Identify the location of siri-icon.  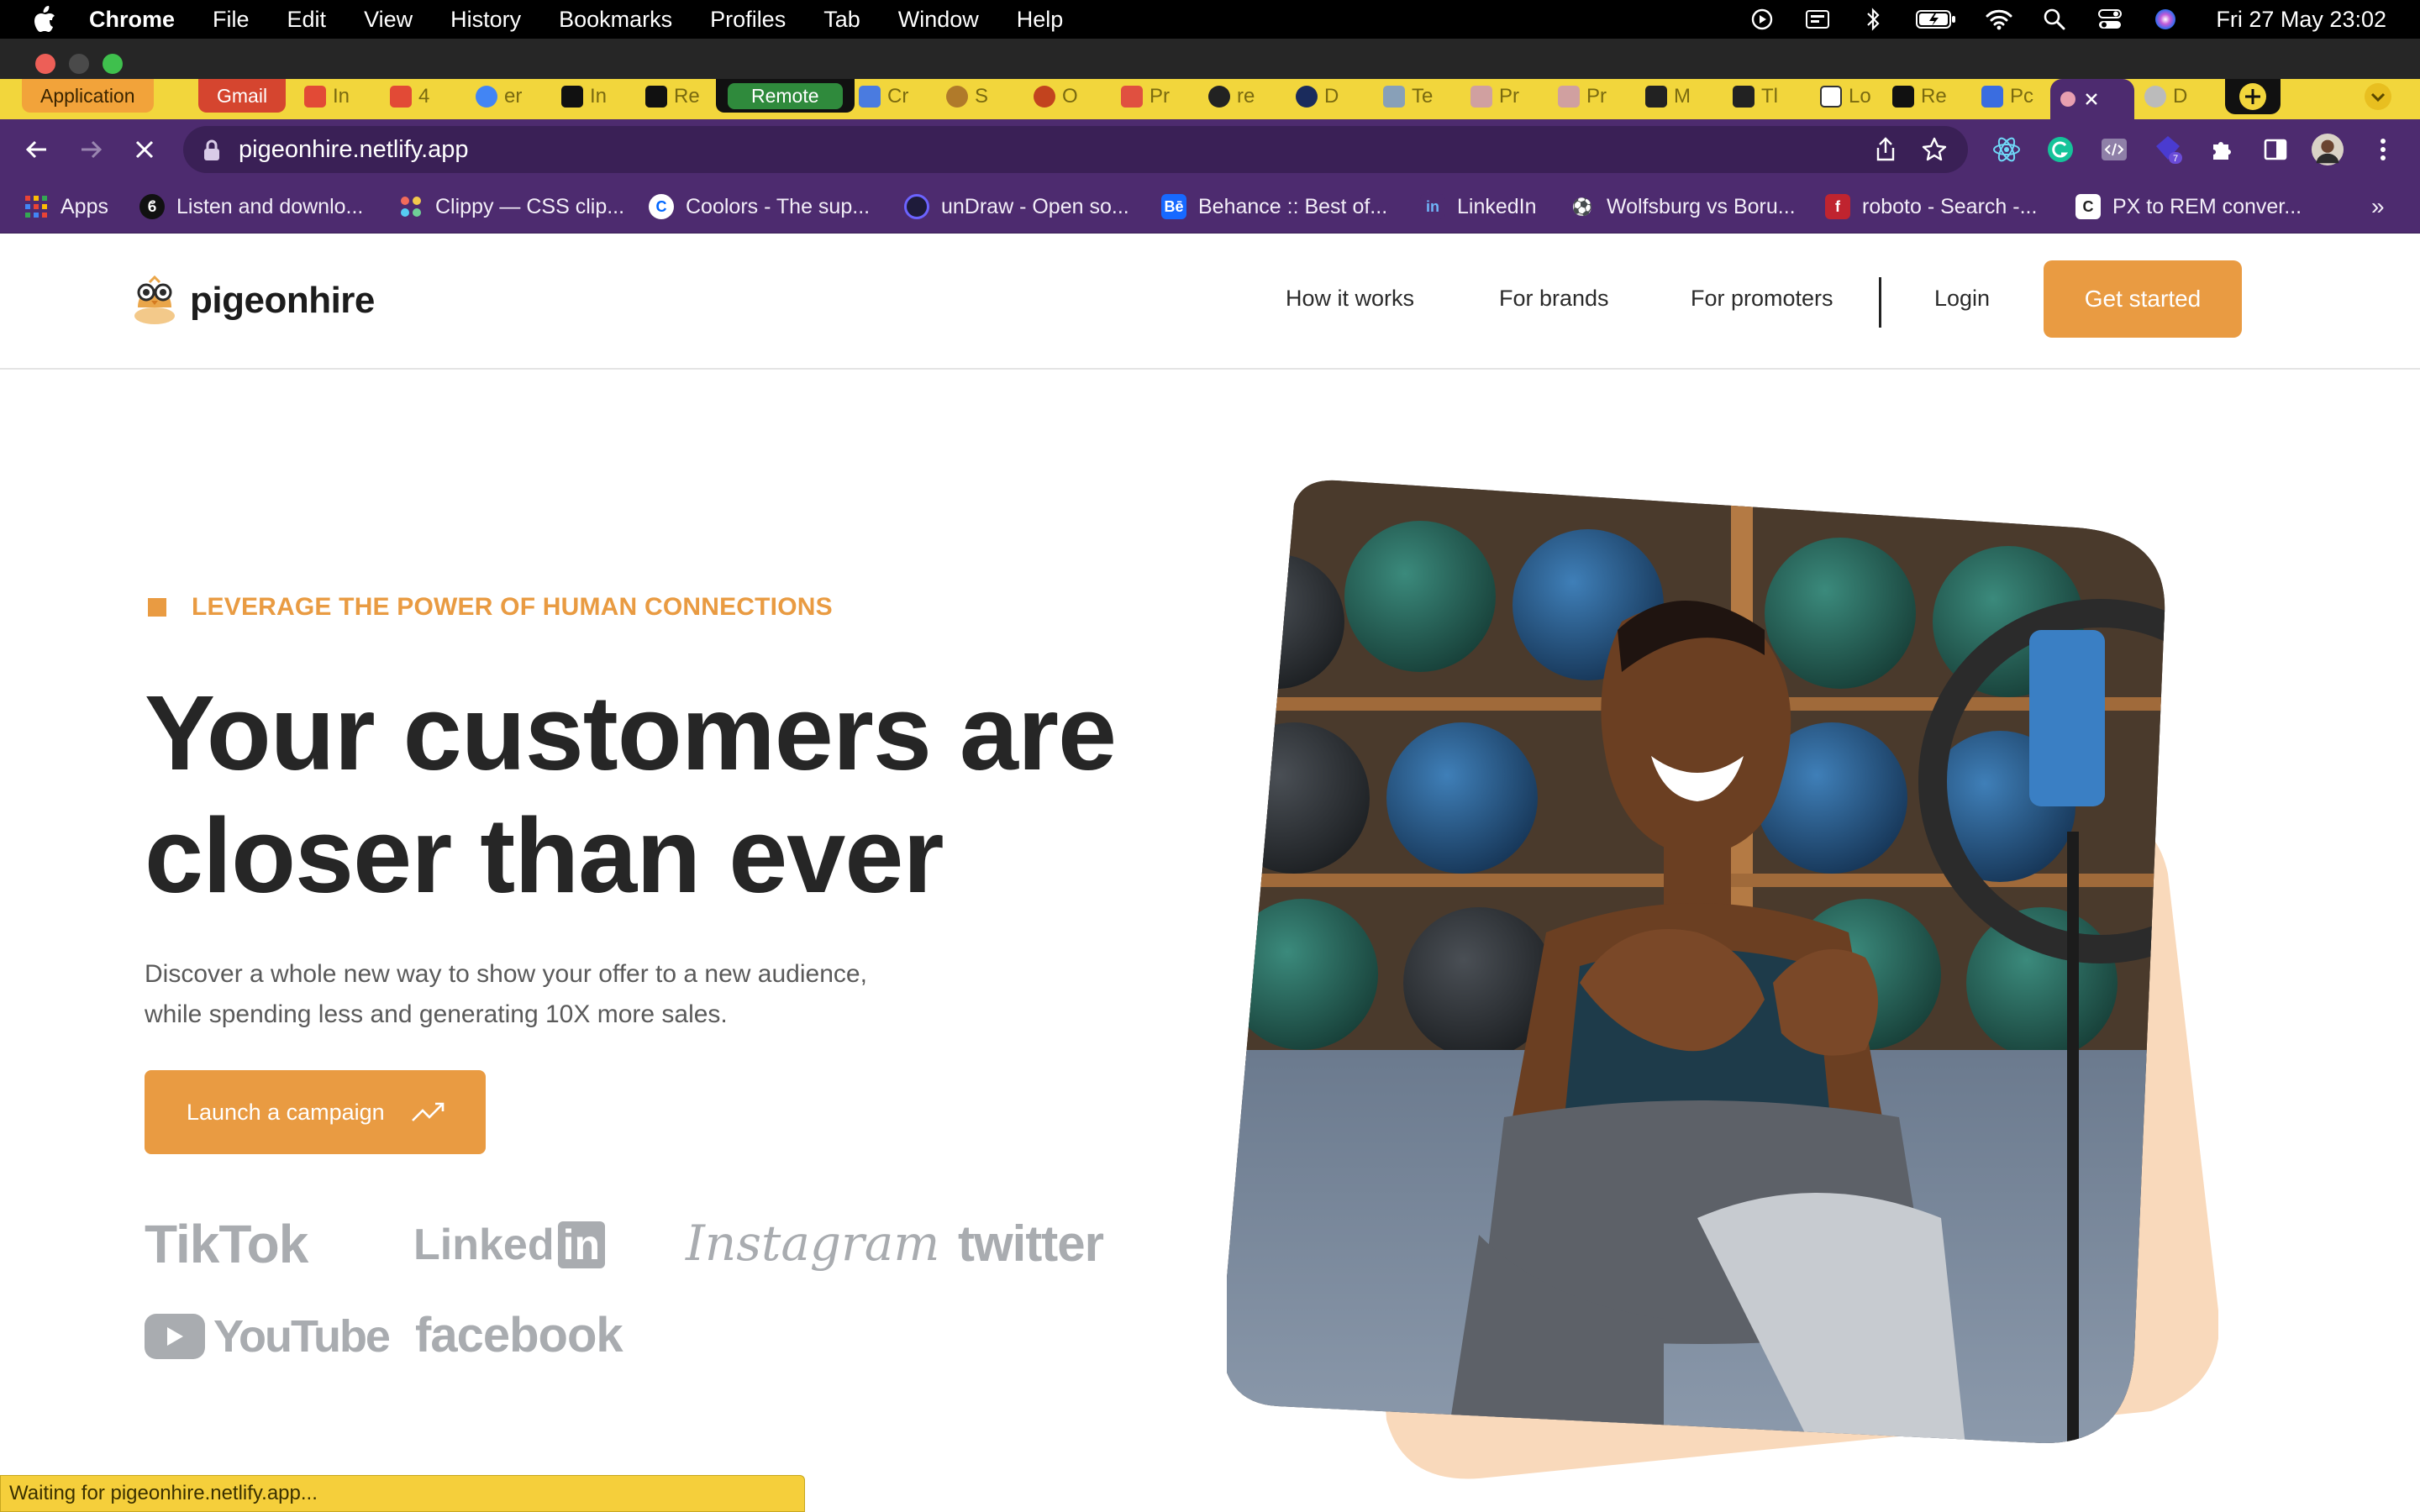
(2165, 19).